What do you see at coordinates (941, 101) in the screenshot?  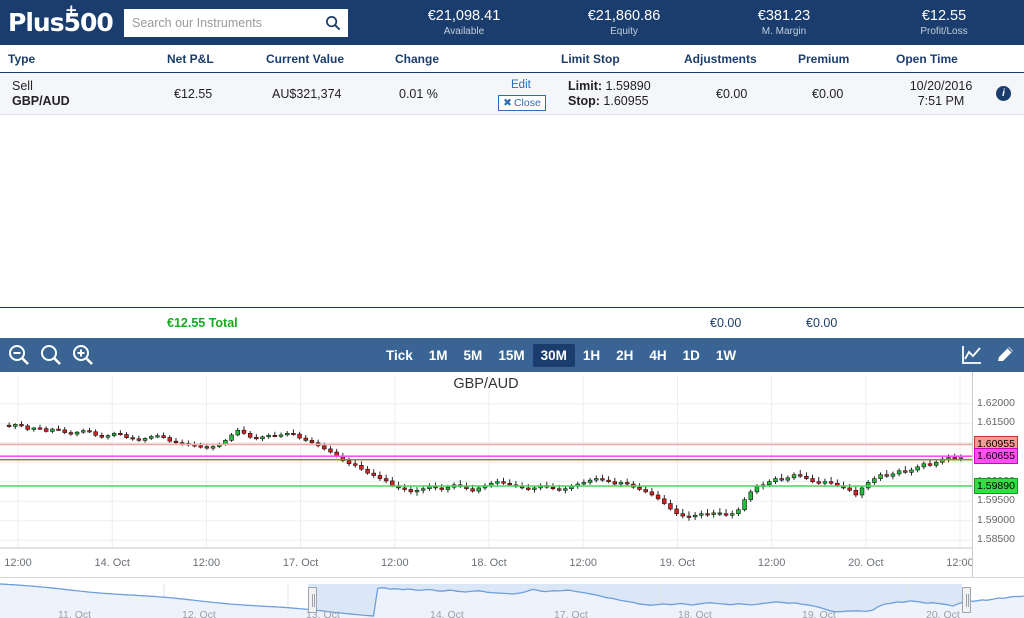 I see `open-time: 7:51 PM` at bounding box center [941, 101].